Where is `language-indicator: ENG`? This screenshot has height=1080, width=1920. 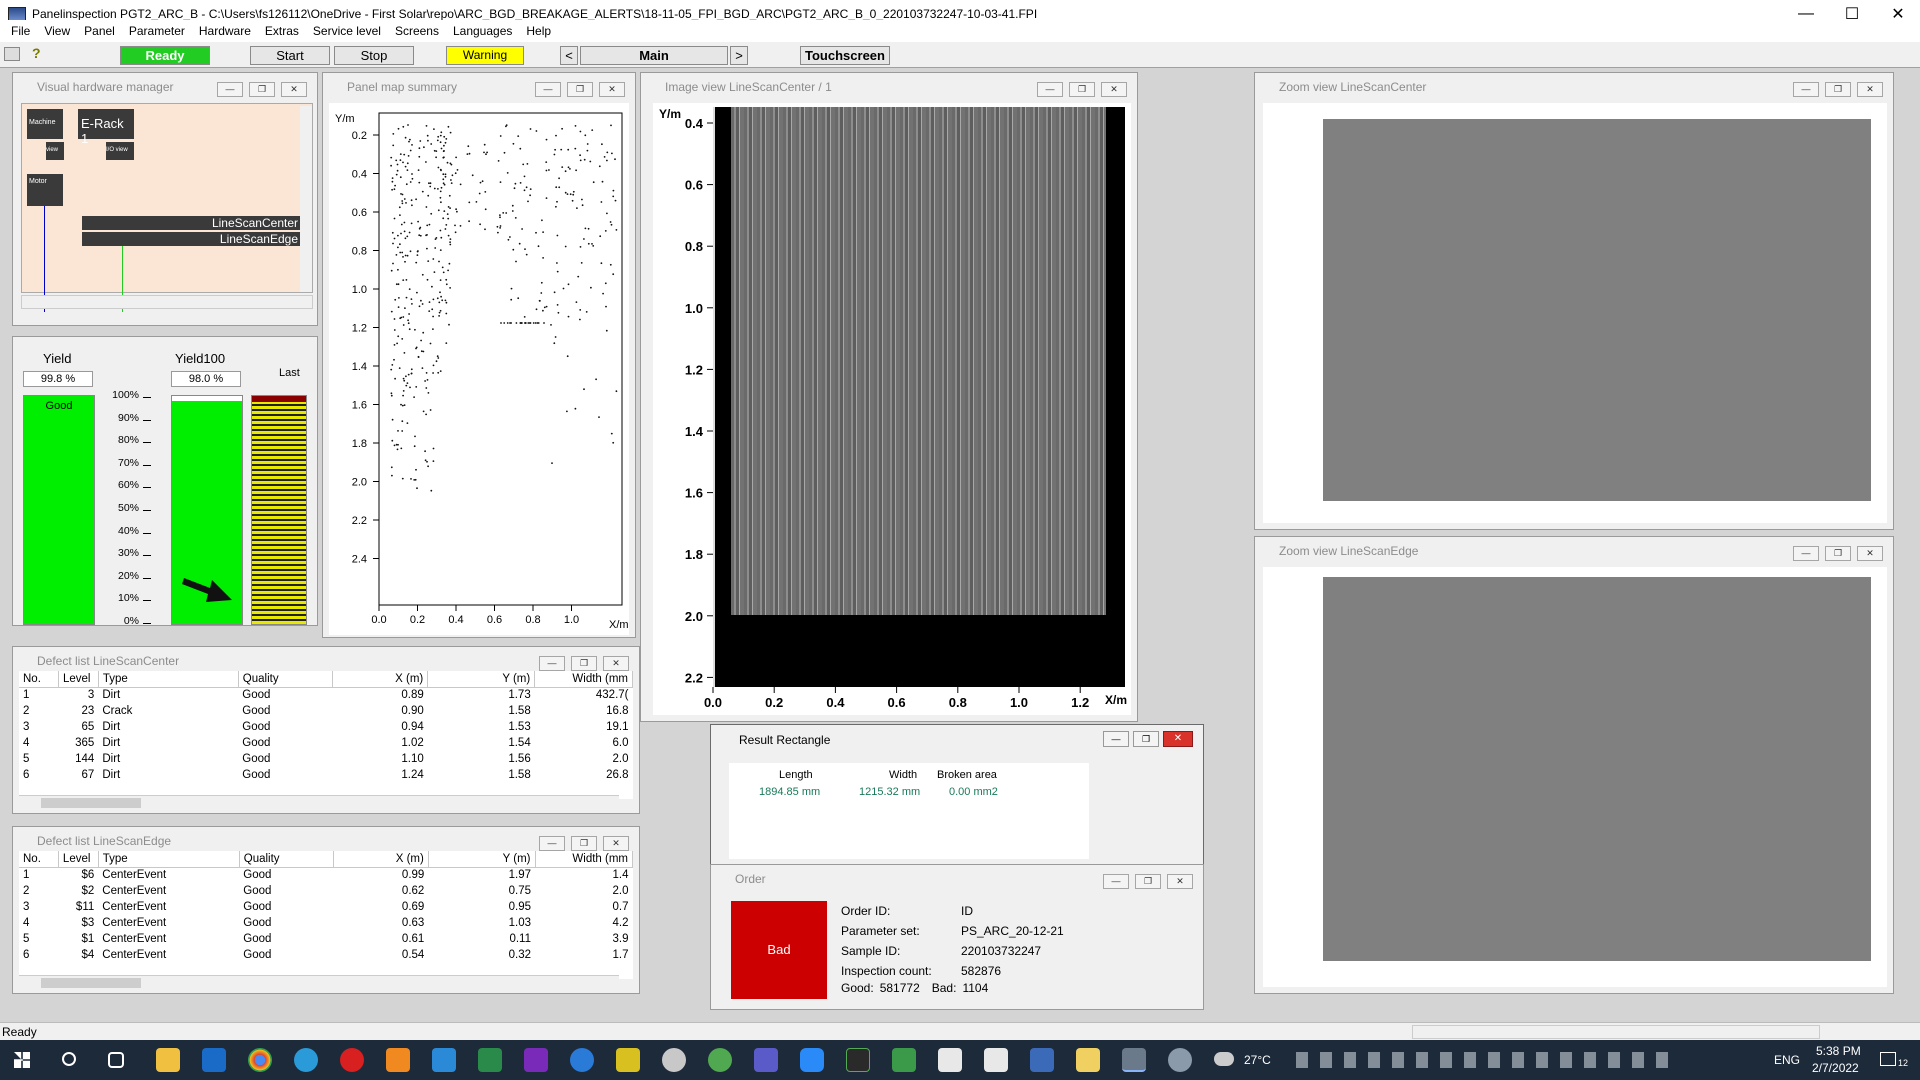
language-indicator: ENG is located at coordinates (1787, 1060).